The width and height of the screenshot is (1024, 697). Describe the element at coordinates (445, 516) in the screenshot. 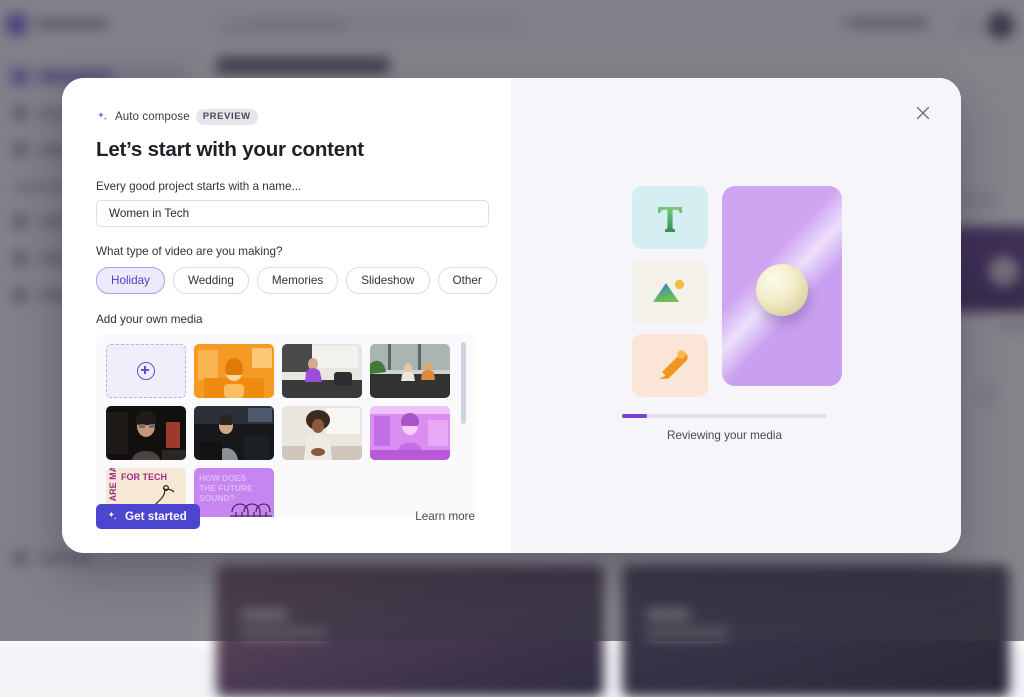

I see `learn-more-link: Learn more` at that location.